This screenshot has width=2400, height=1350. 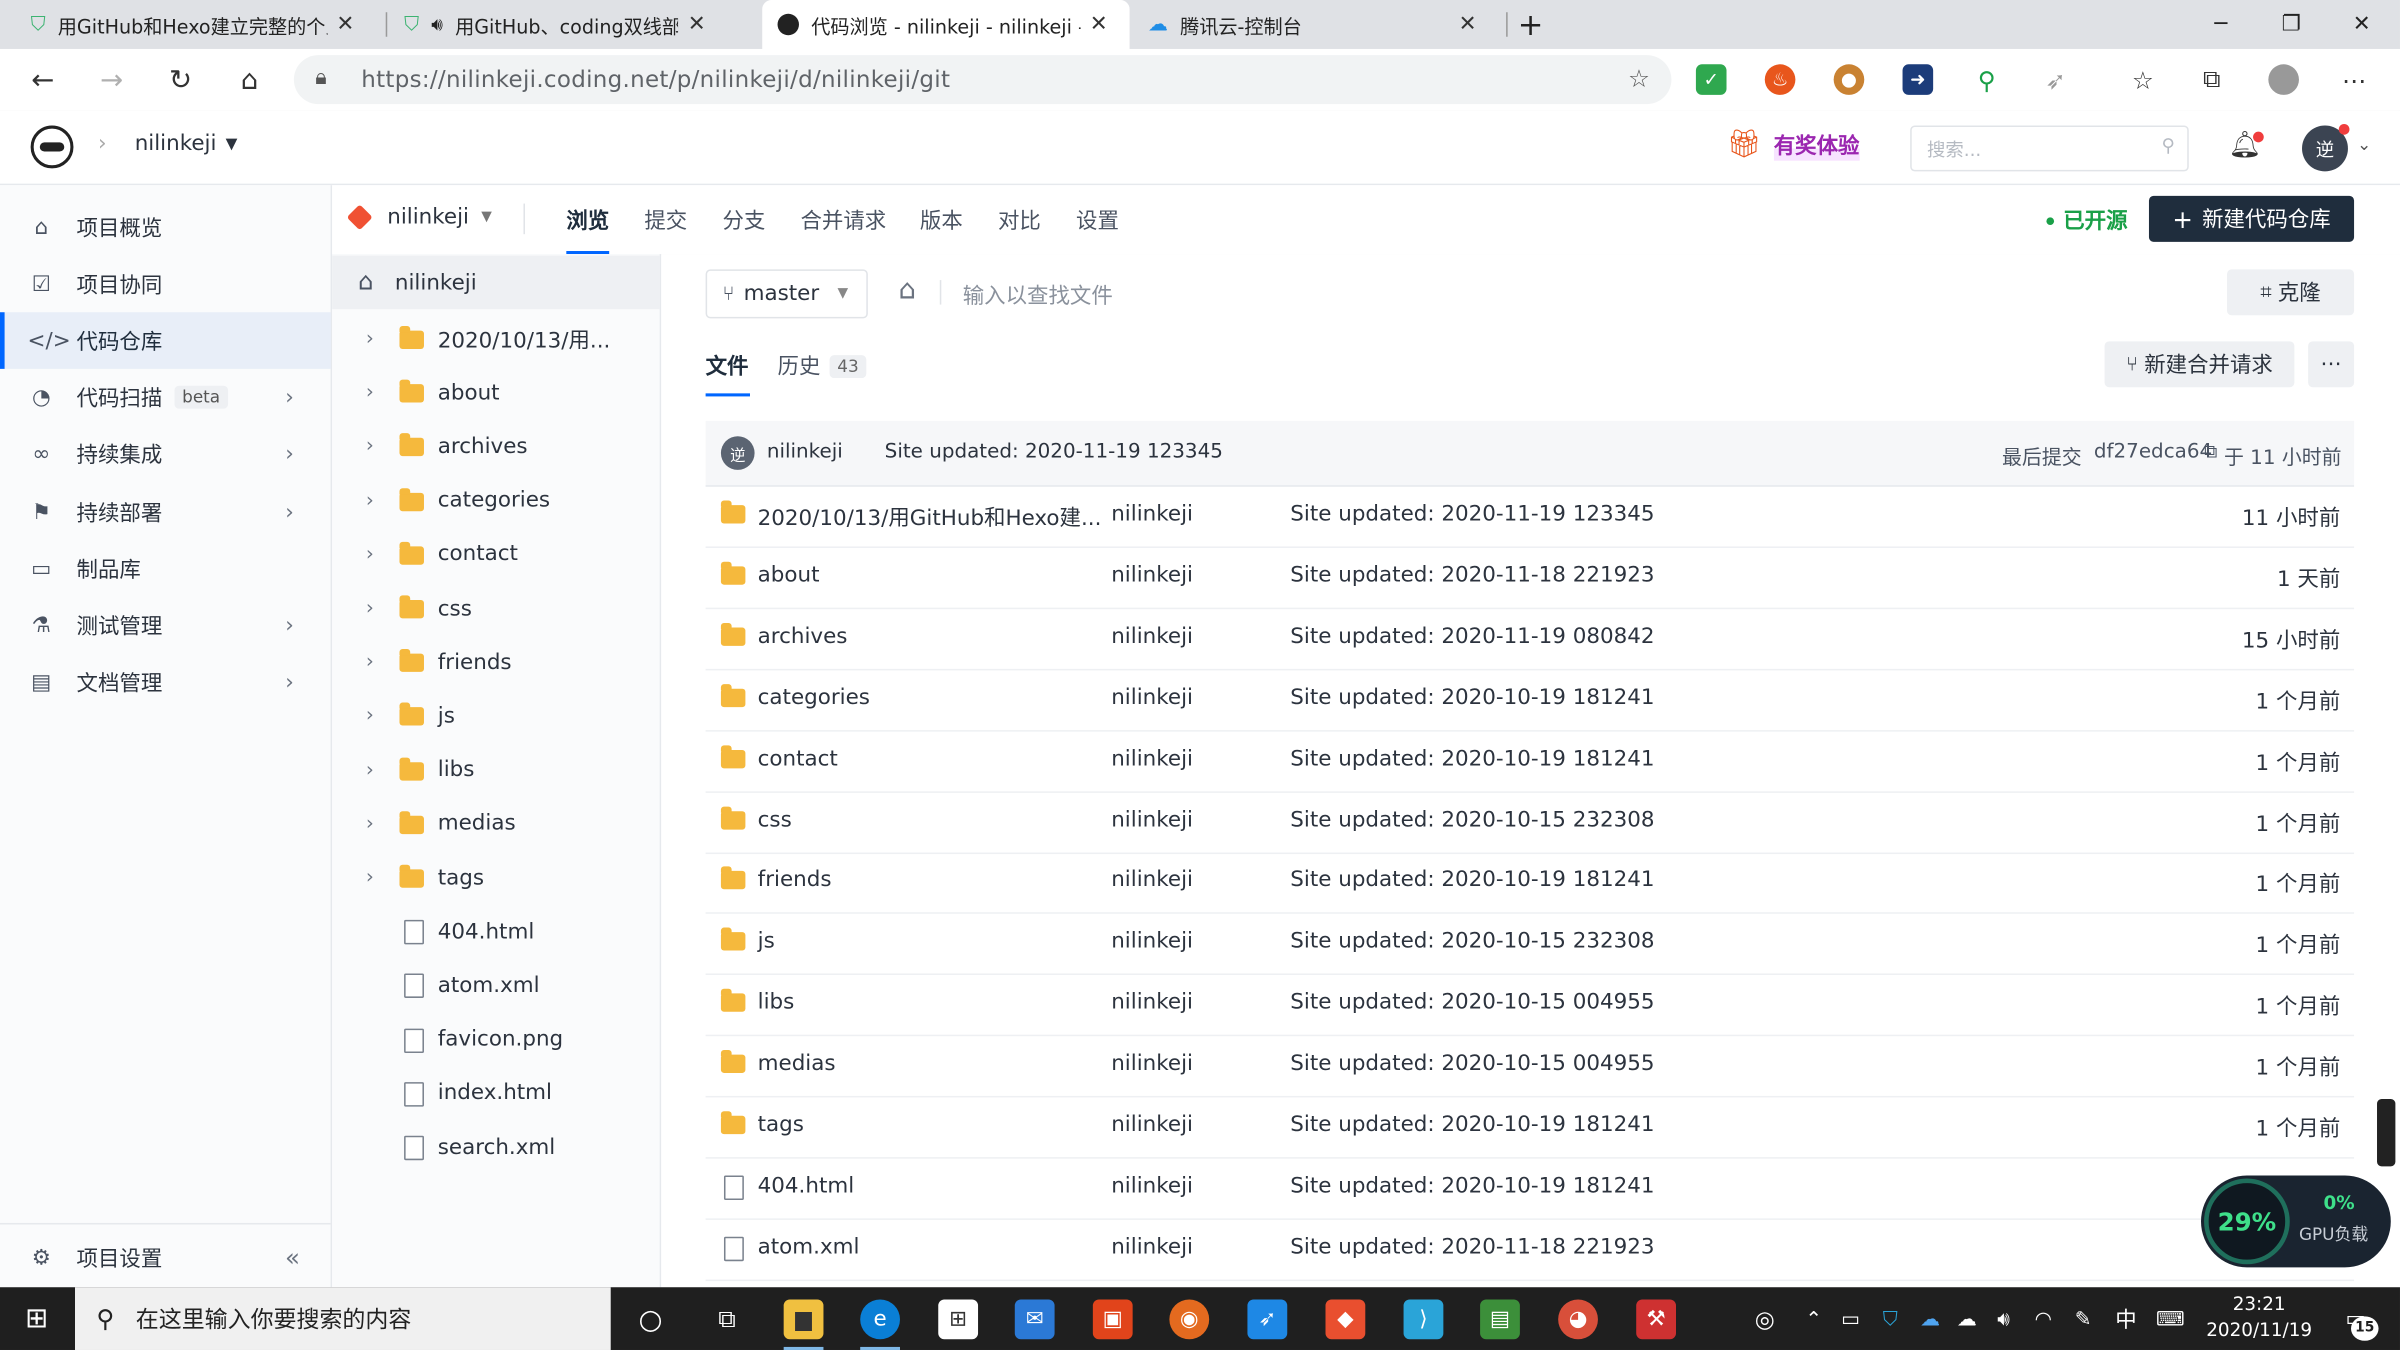 I want to click on fire-extension-icon: ♨, so click(x=1780, y=79).